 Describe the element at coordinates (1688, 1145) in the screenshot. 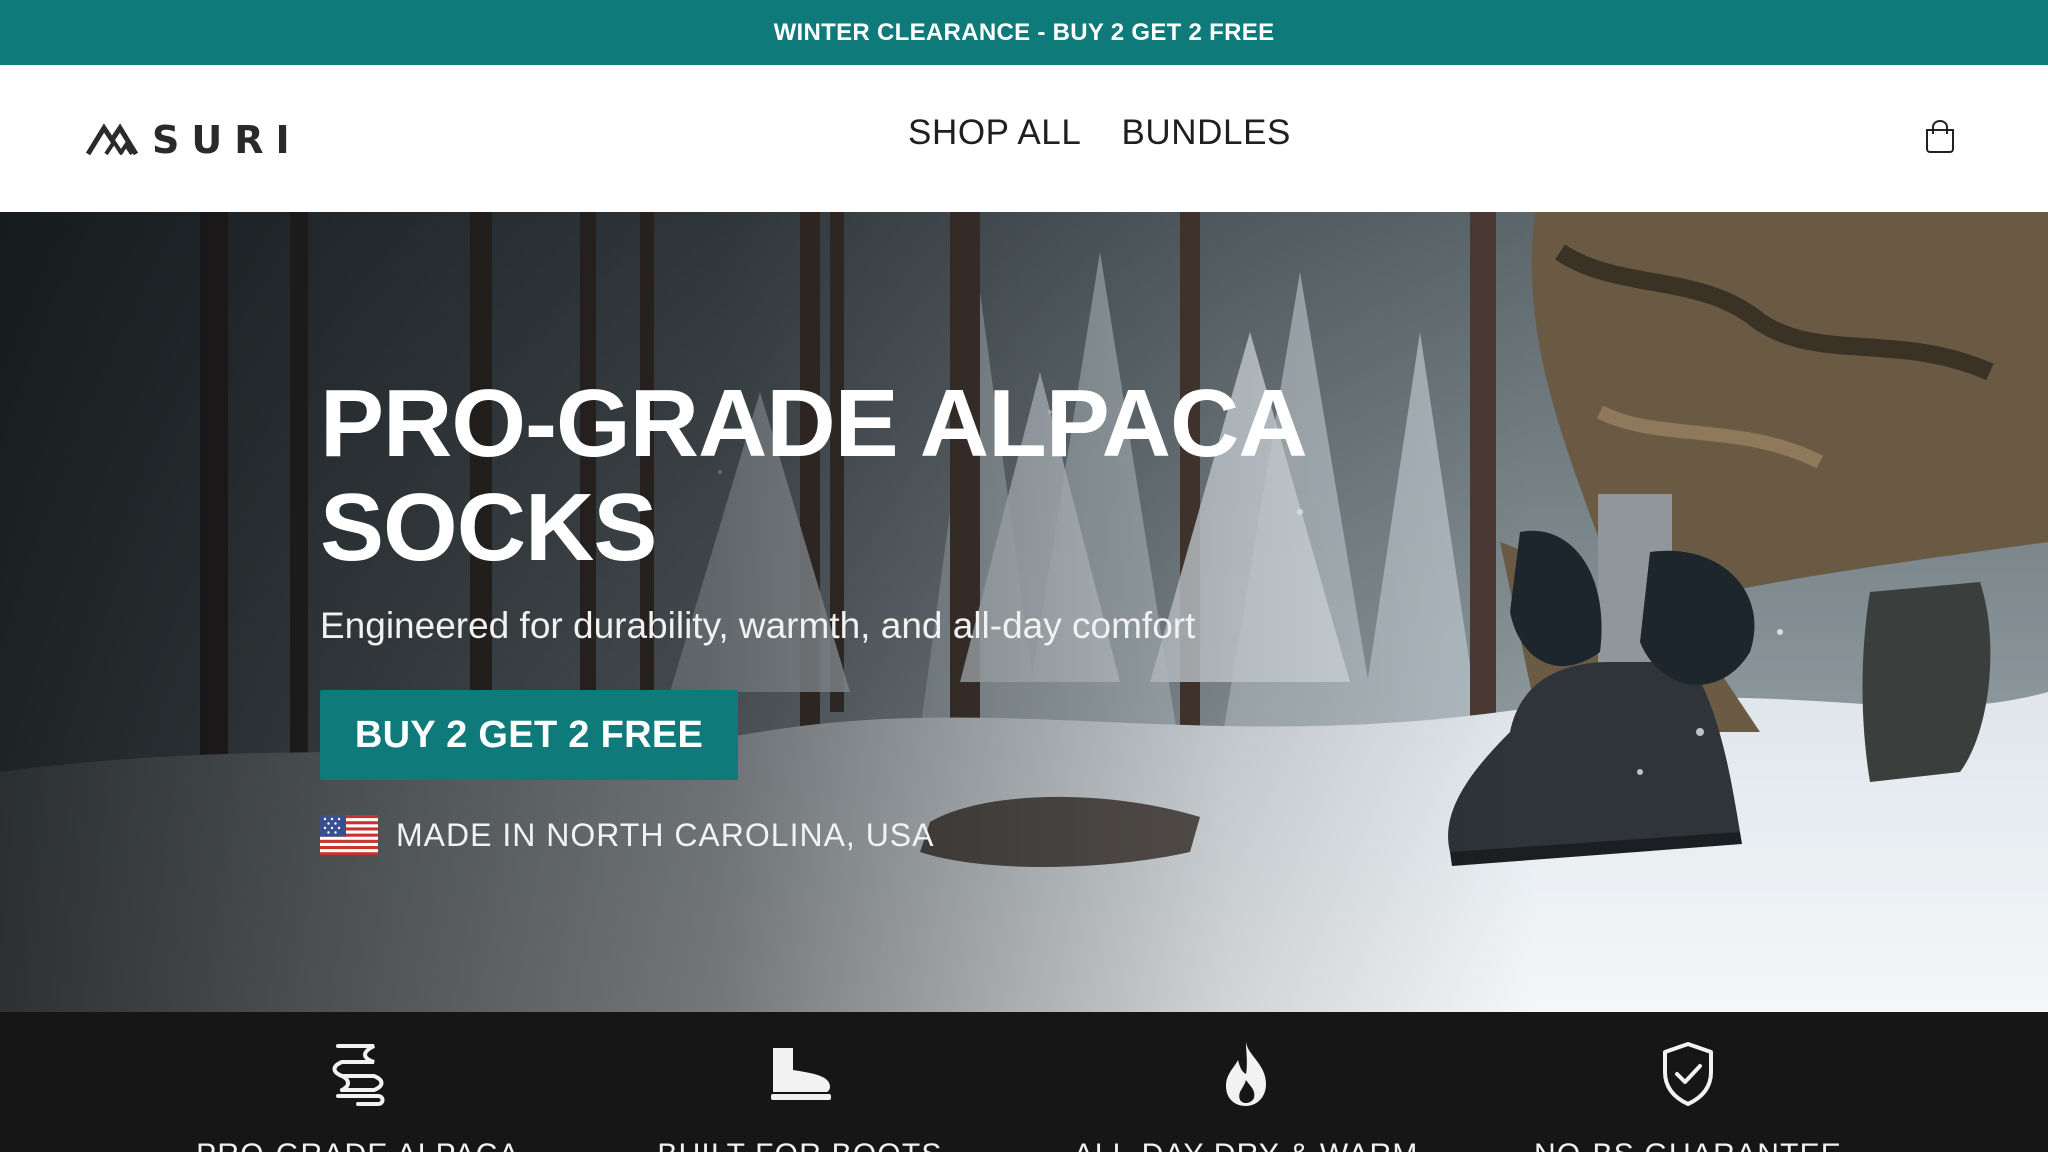

I see `feature-label: NO-BS GUARANTEE` at that location.